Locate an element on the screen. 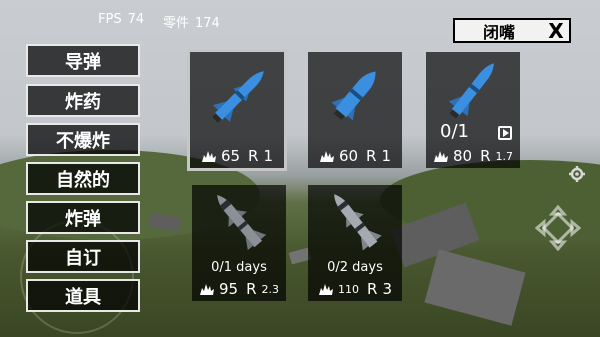 Image resolution: width=600 pixels, height=337 pixels. category-label: 炸药 is located at coordinates (83, 102).